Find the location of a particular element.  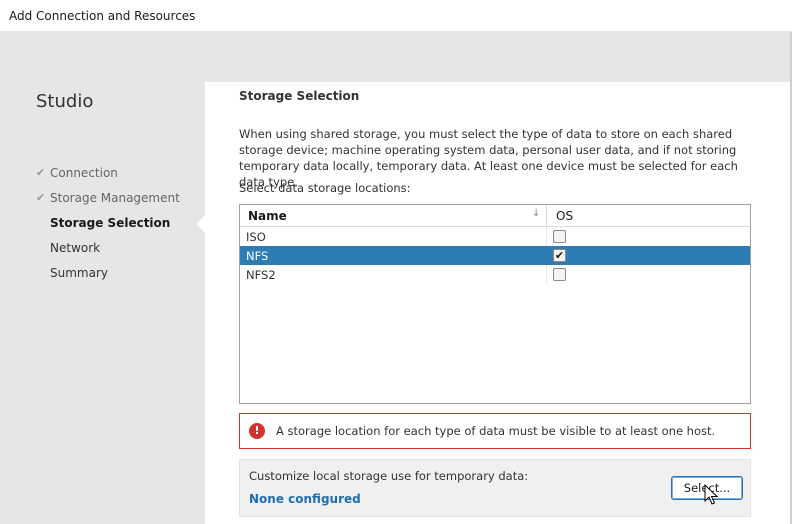

select-locations-label: Select data storage locations: is located at coordinates (325, 188).